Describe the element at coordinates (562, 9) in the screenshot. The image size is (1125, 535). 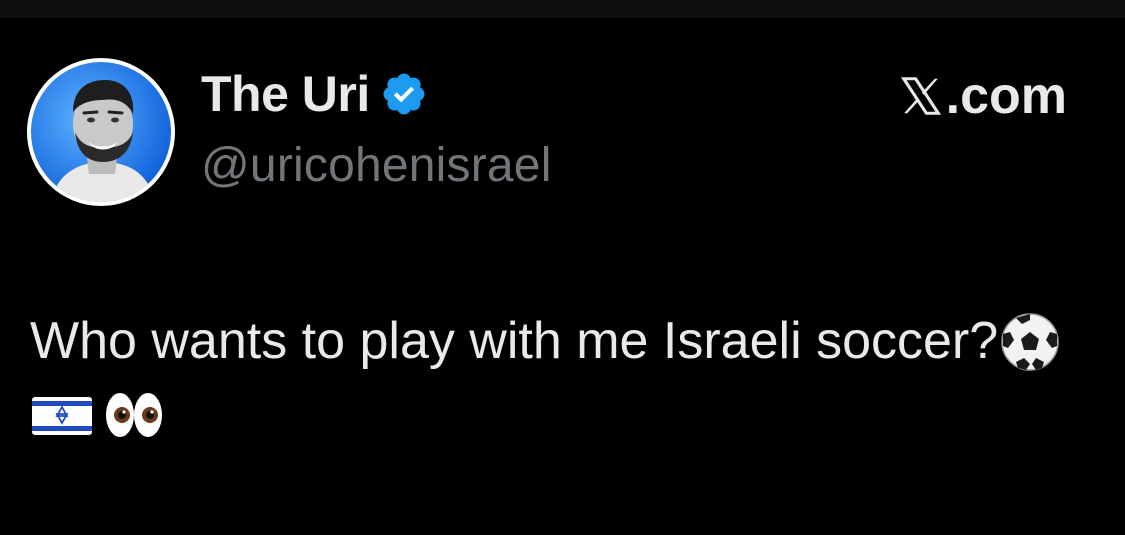
I see `top-strip` at that location.